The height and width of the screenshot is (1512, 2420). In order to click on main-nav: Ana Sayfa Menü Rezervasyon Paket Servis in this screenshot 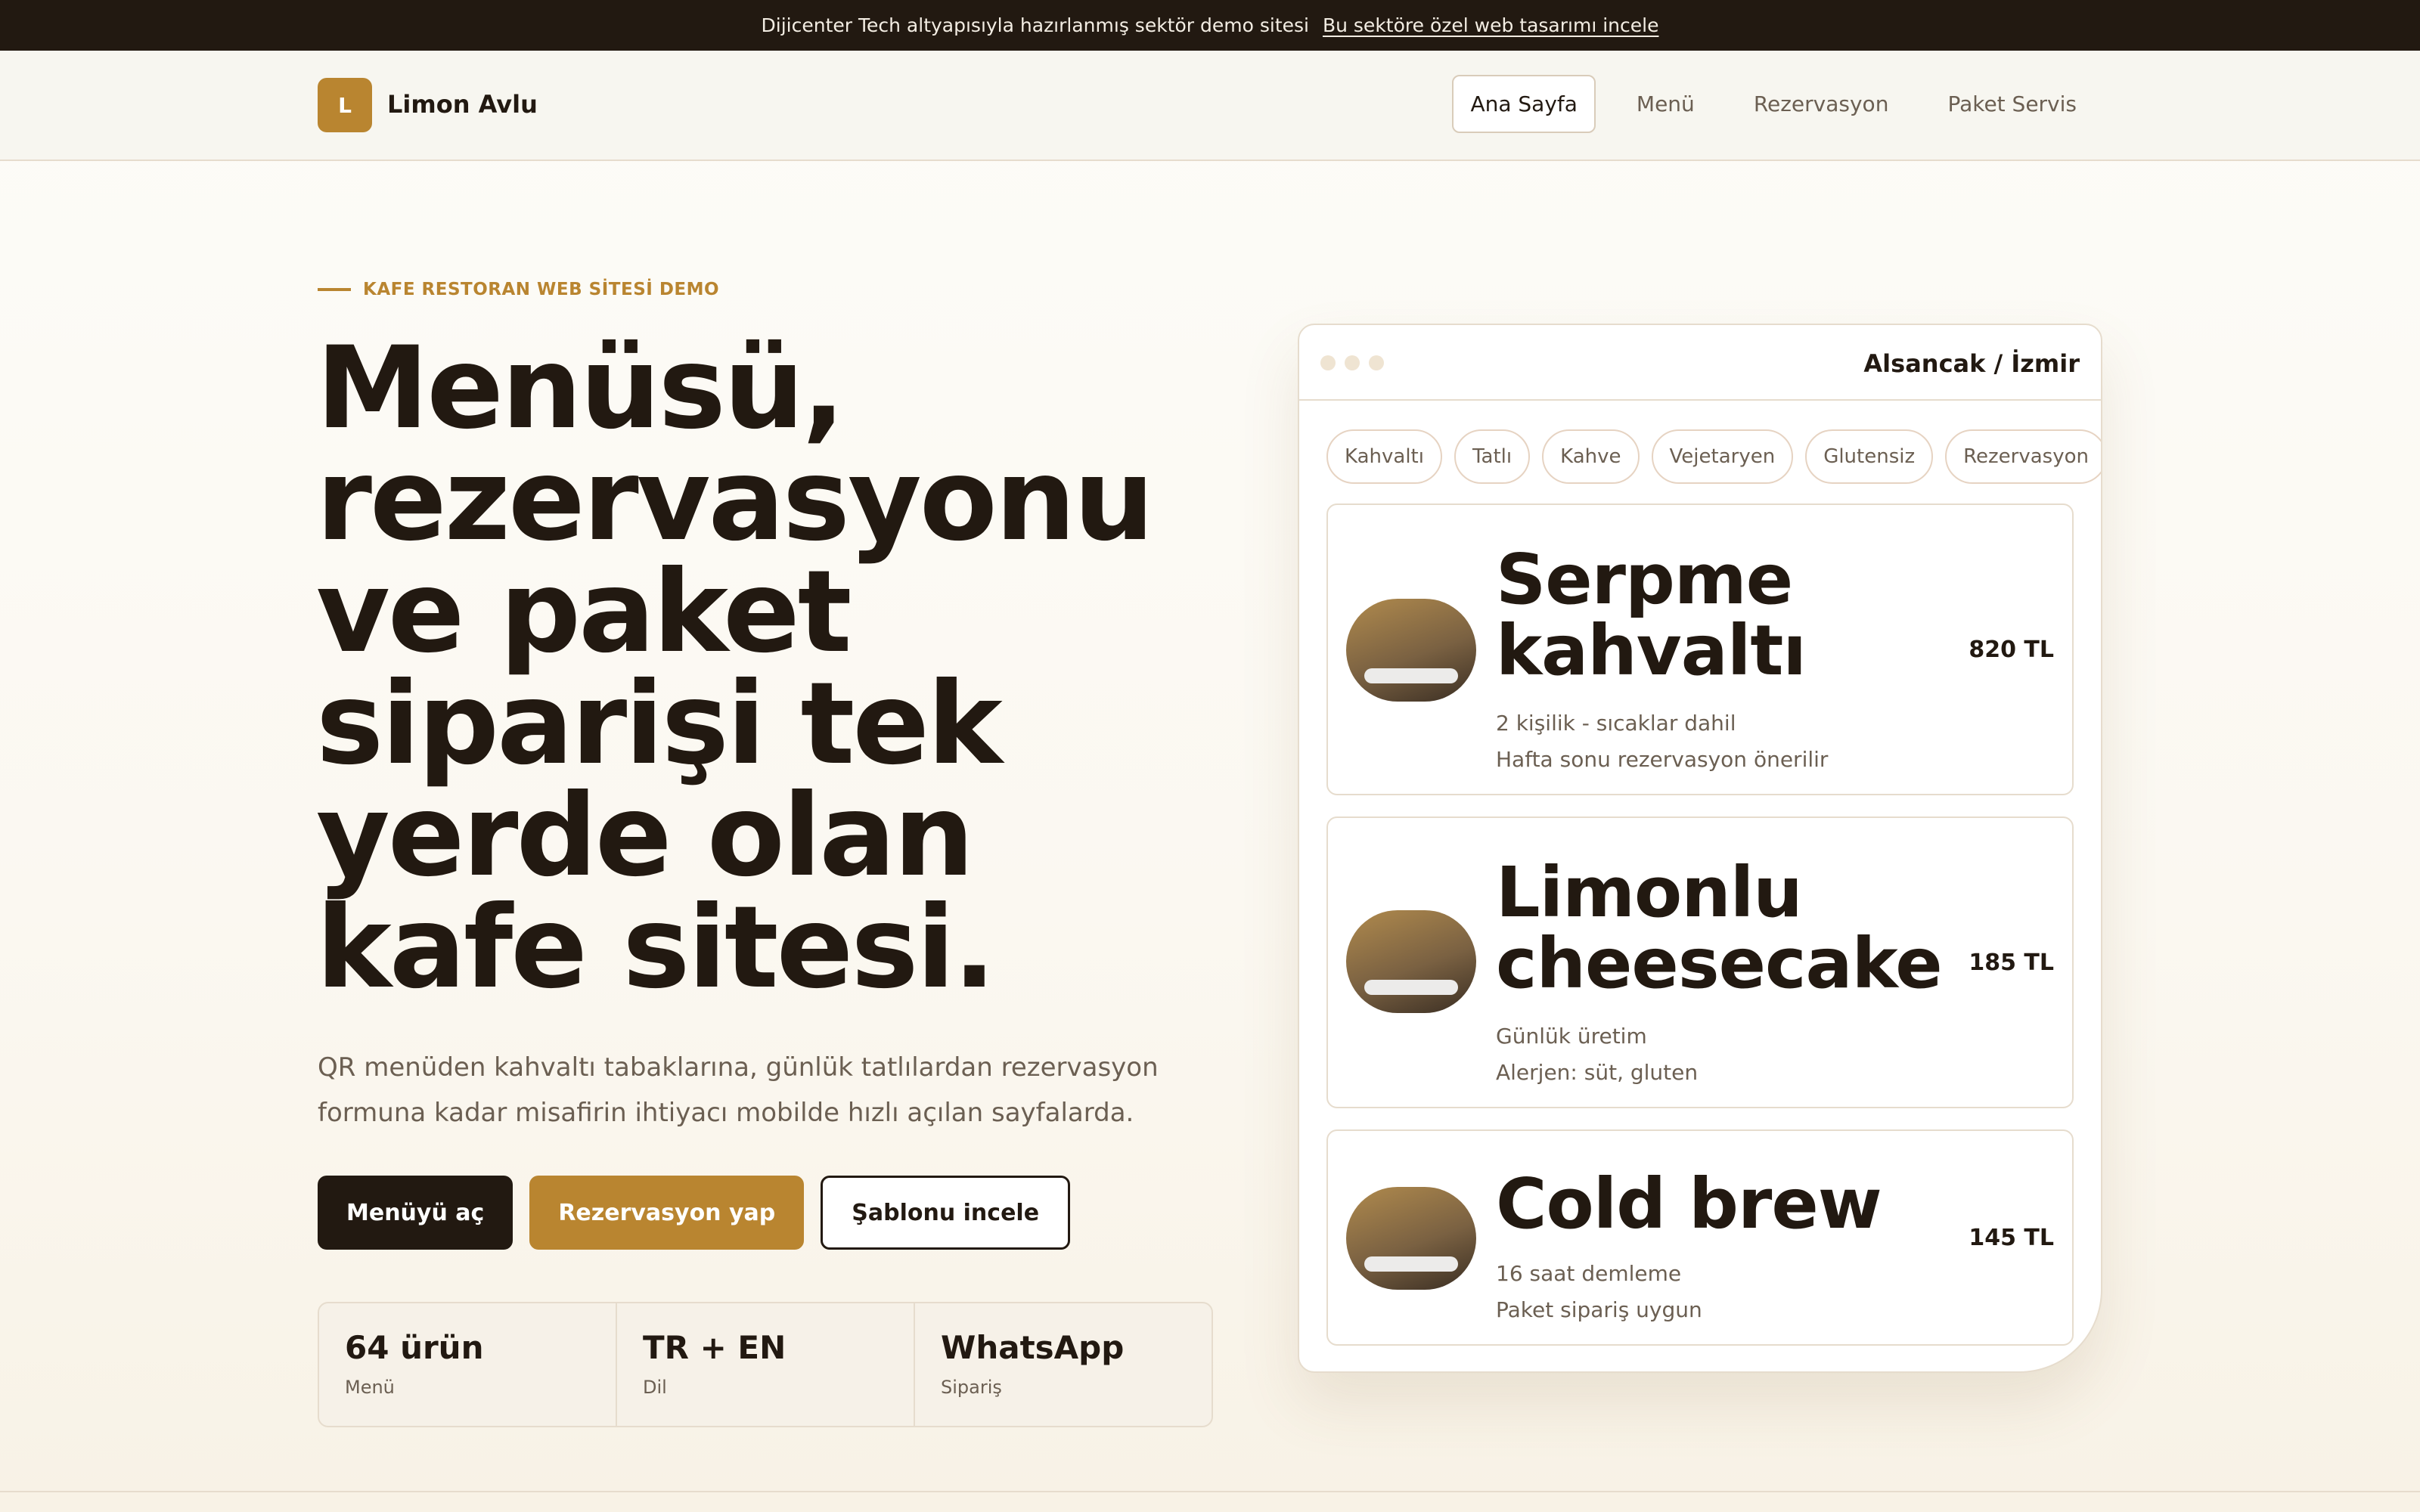, I will do `click(1773, 104)`.